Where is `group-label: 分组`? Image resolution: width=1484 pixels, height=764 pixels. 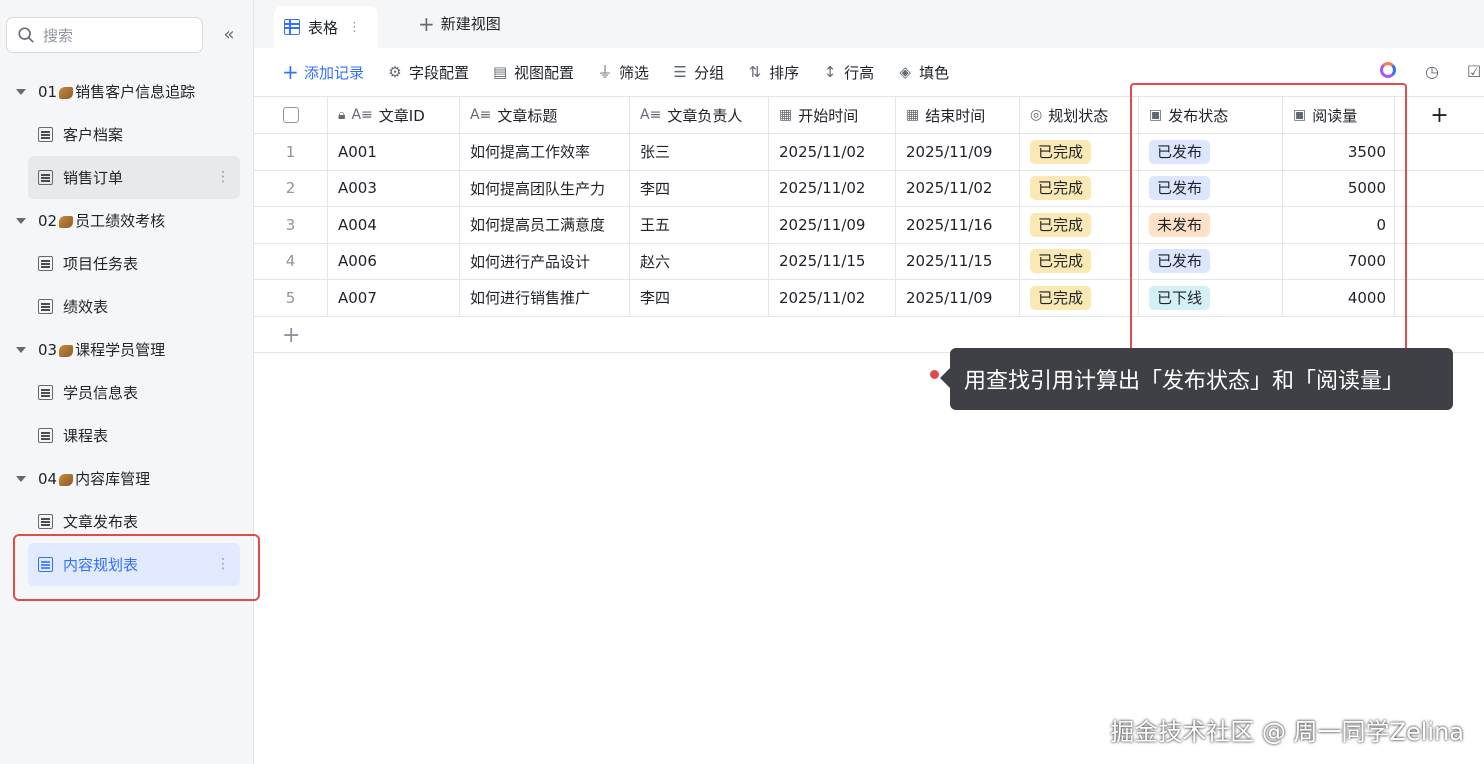 group-label: 分组 is located at coordinates (709, 72).